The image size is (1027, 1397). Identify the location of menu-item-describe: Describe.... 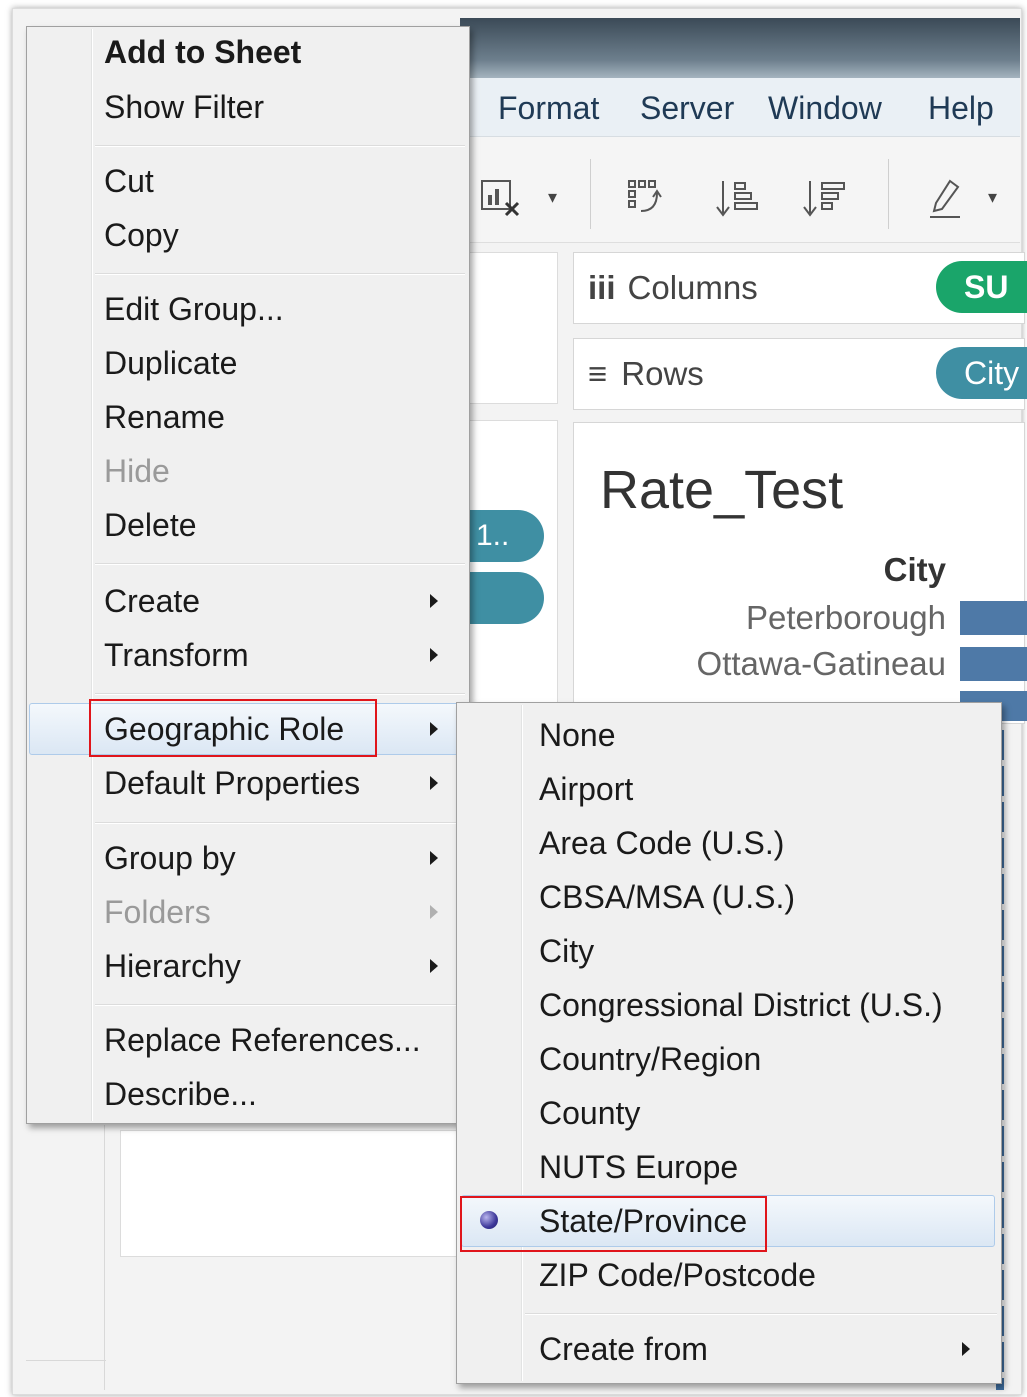
(180, 1094).